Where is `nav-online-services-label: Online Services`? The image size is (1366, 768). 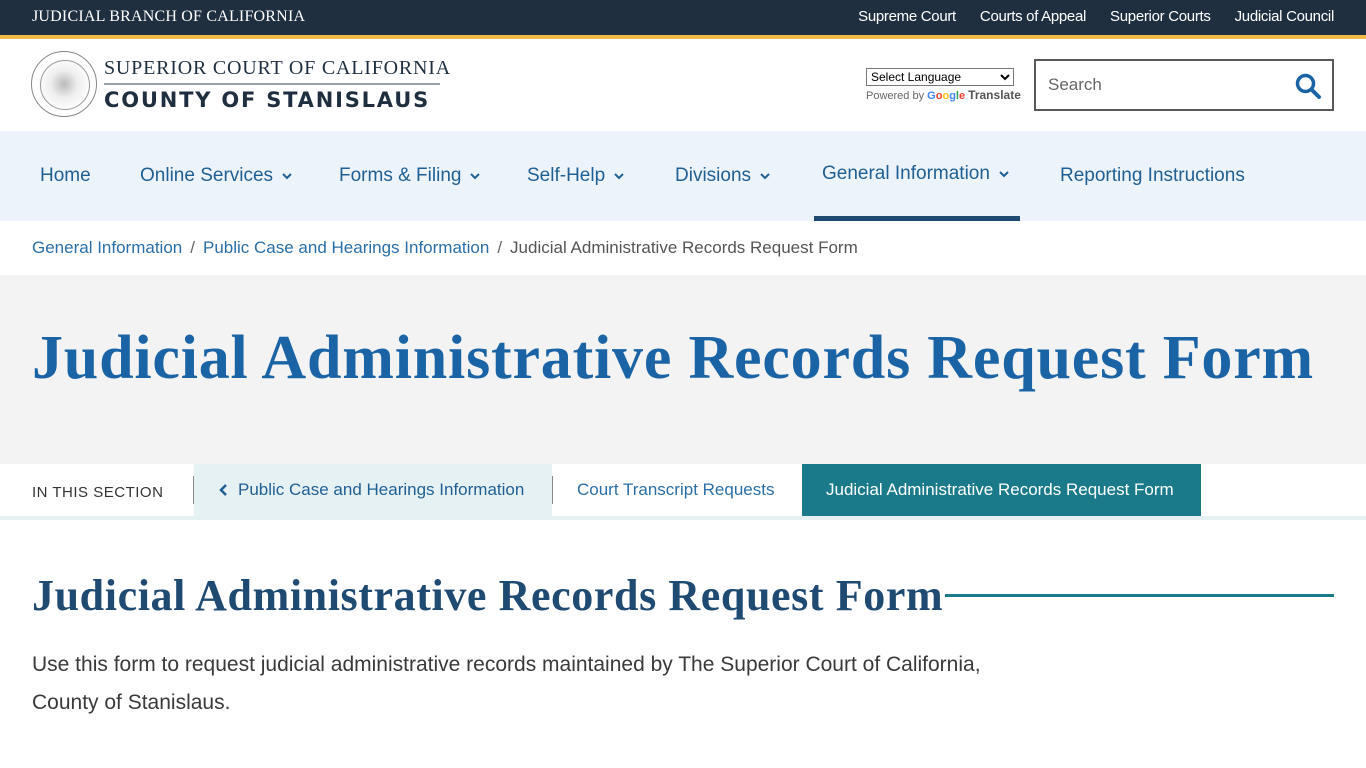
nav-online-services-label: Online Services is located at coordinates (207, 175).